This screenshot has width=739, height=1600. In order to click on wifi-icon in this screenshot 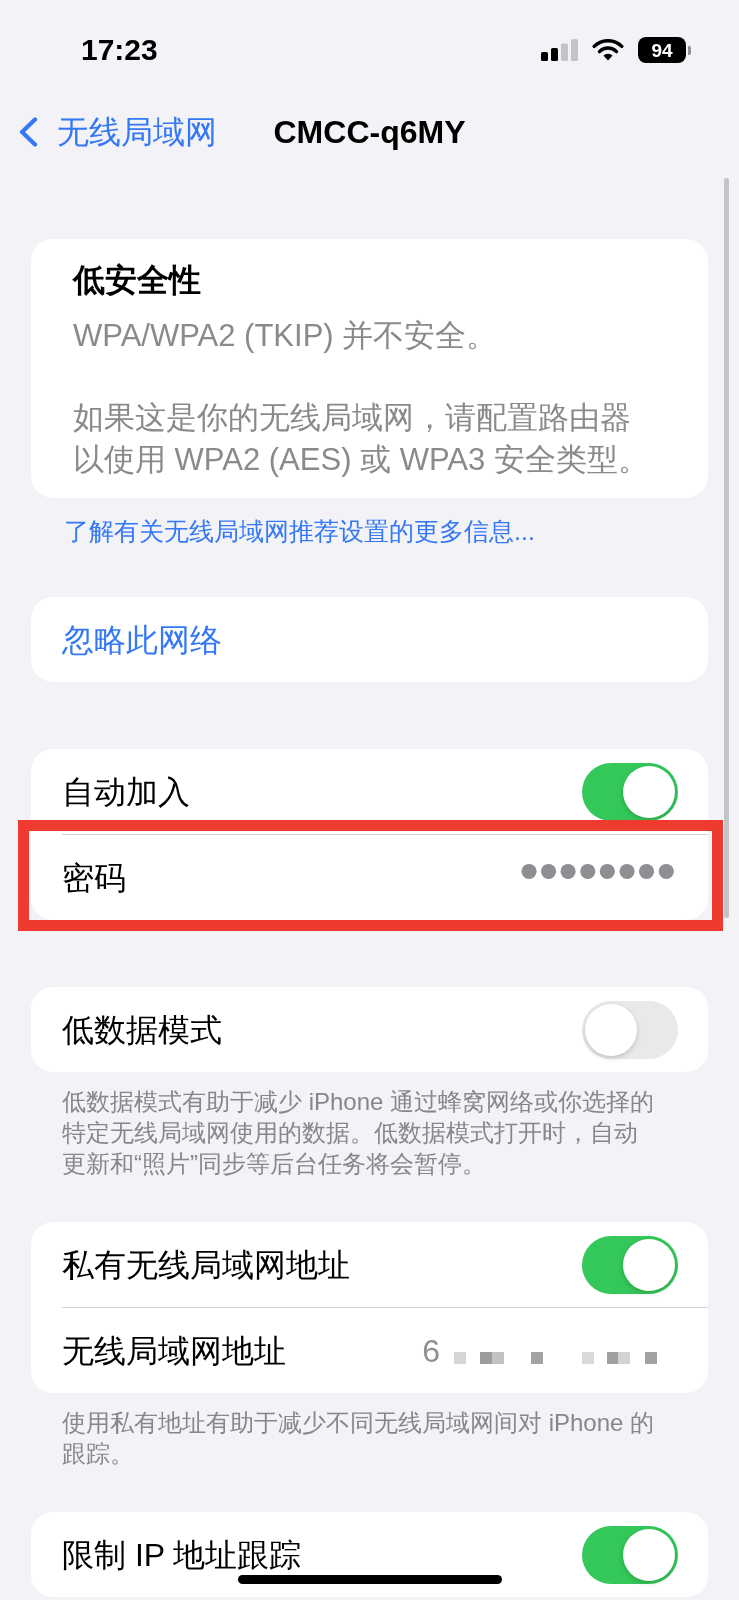, I will do `click(608, 50)`.